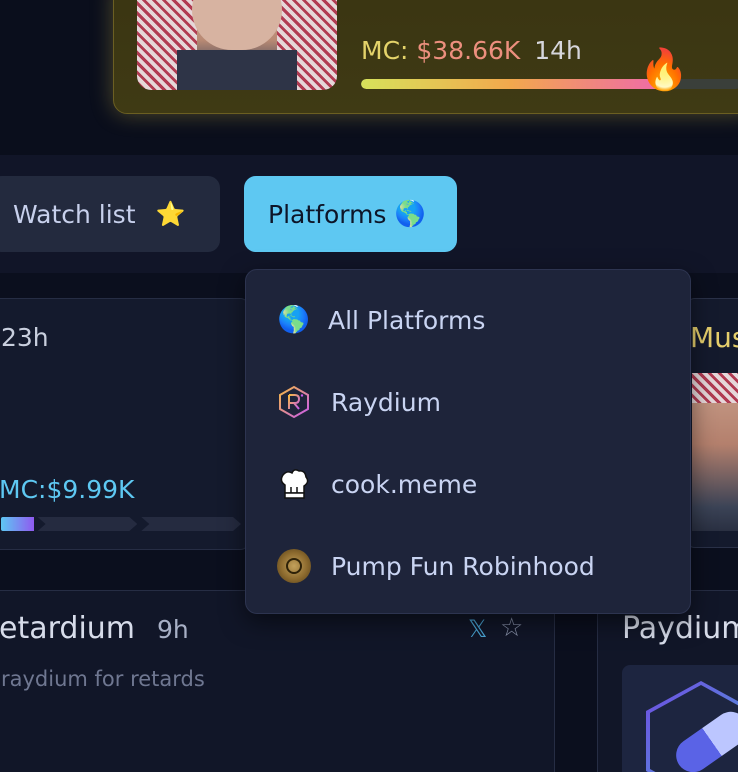  I want to click on dropdown-item-label: Raydium, so click(386, 402).